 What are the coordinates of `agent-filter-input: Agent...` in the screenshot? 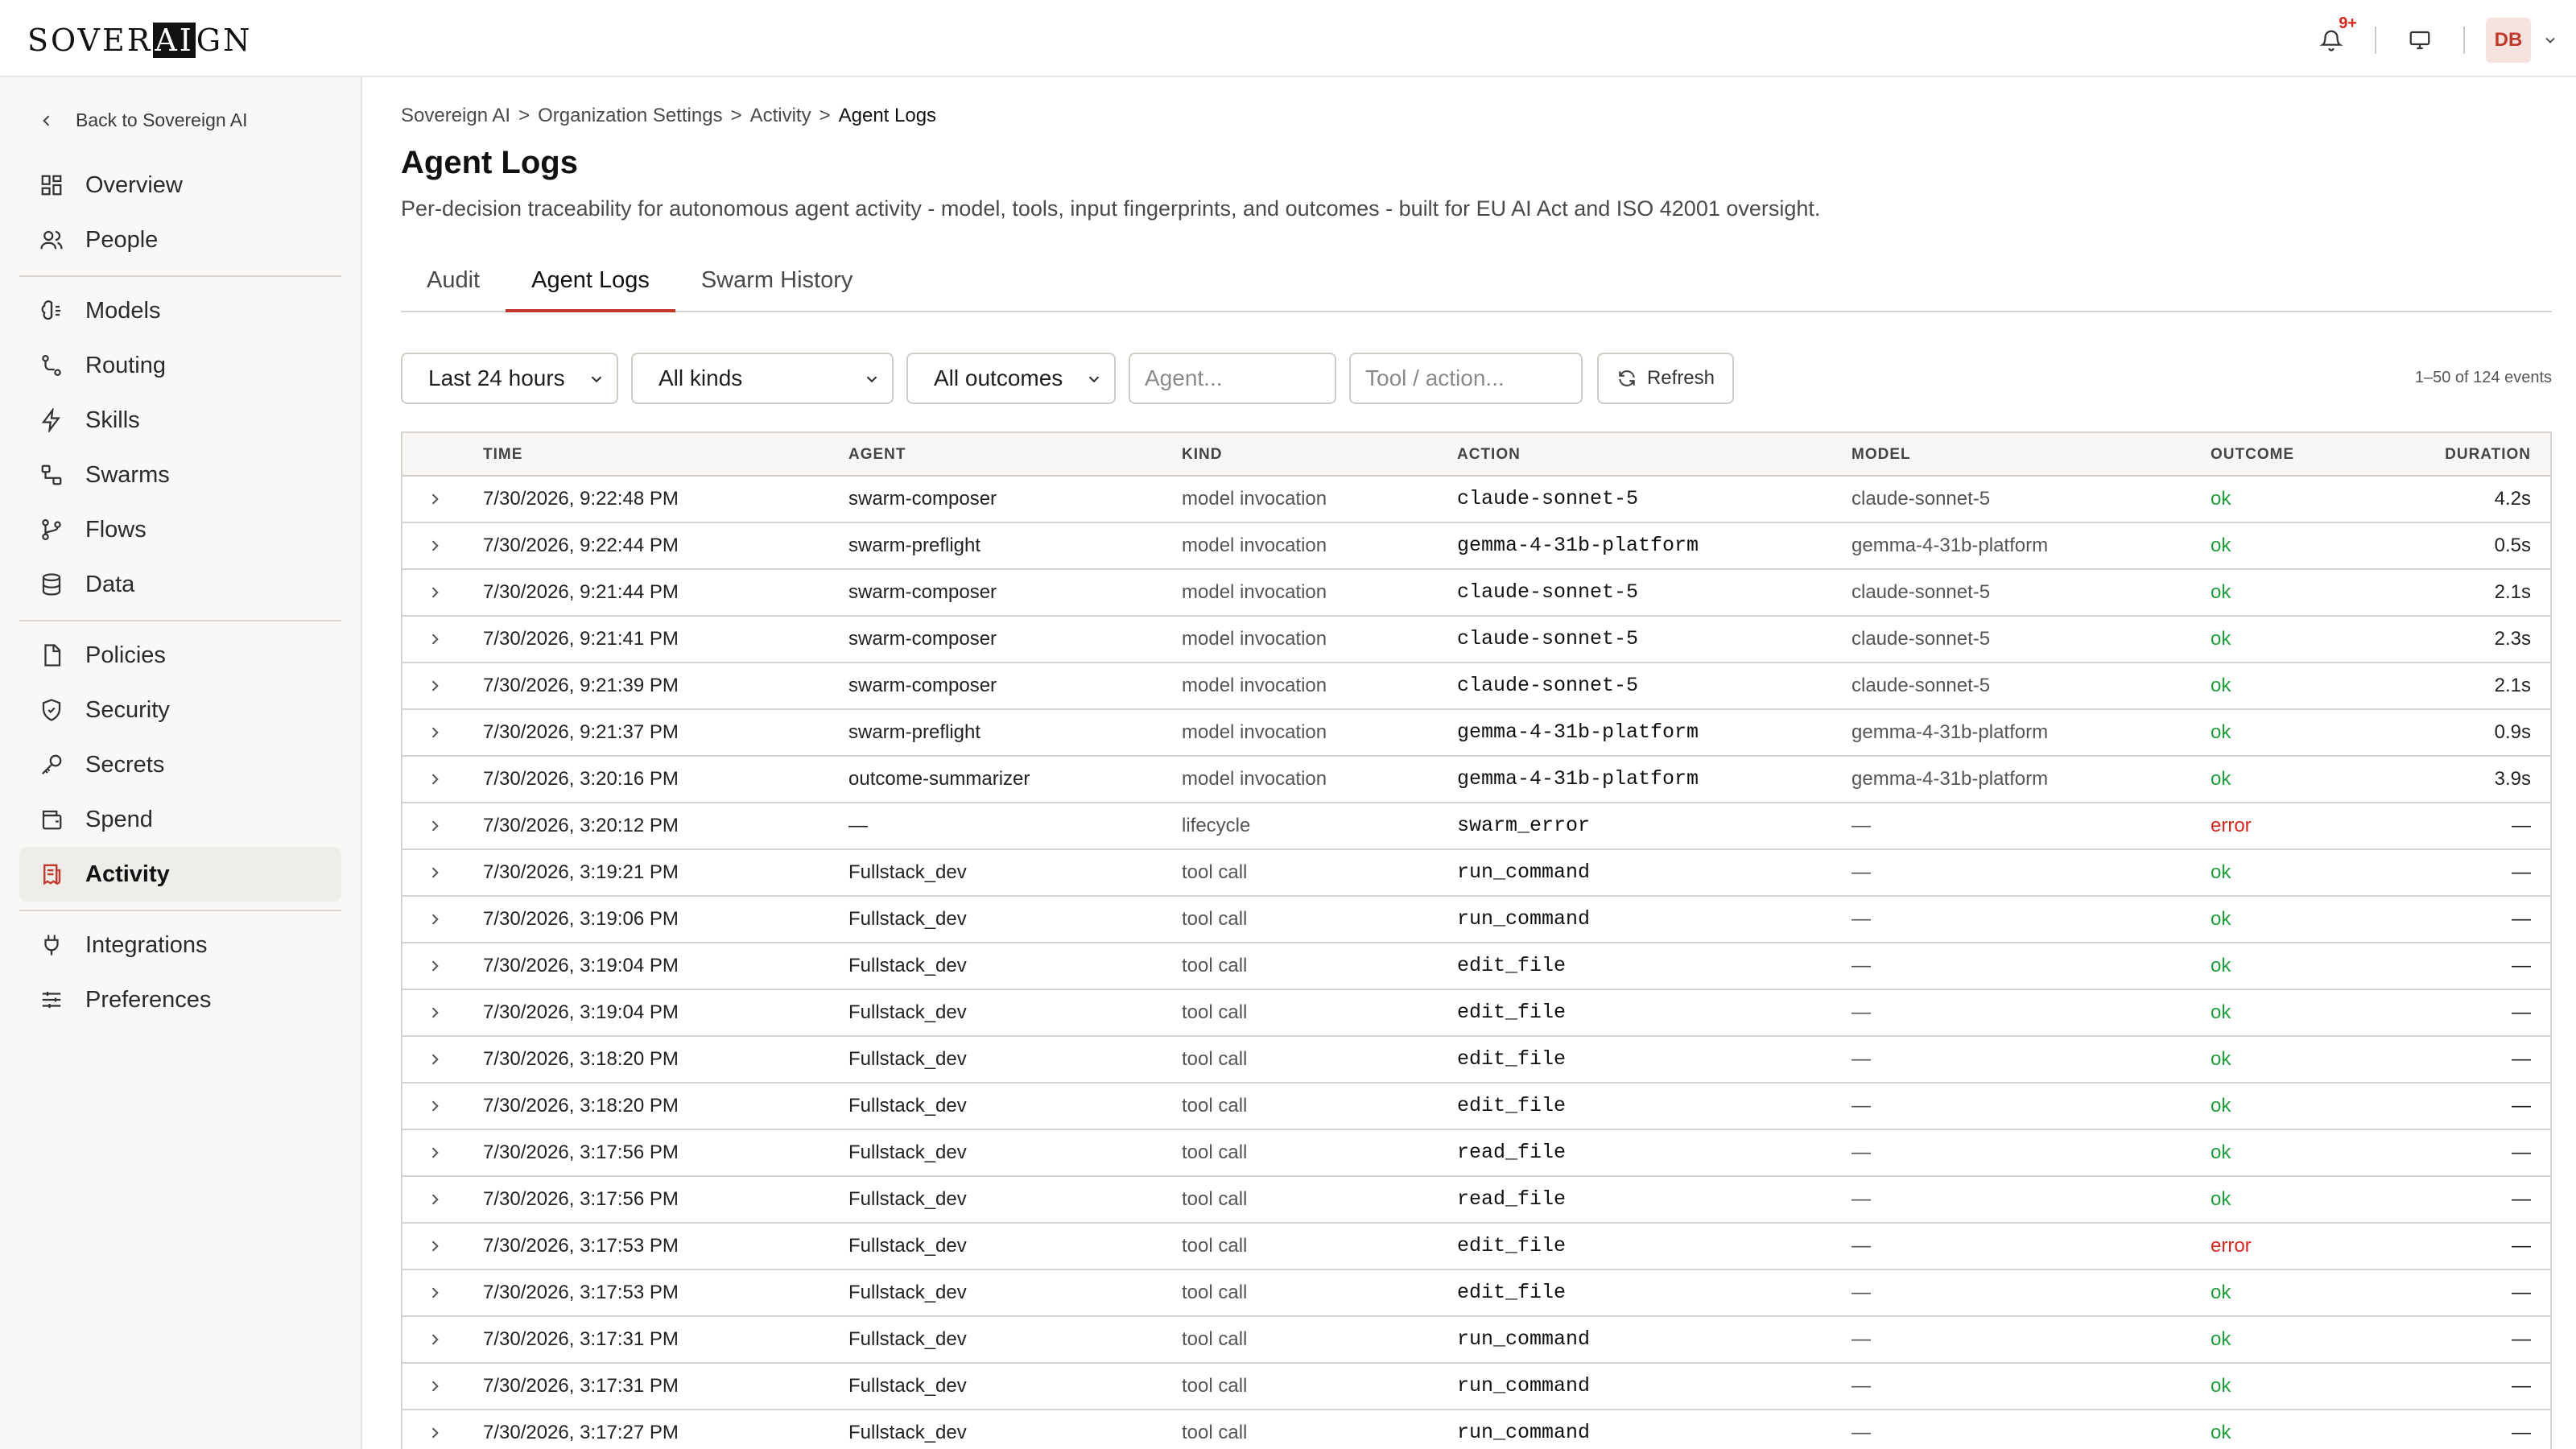 It's located at (1232, 378).